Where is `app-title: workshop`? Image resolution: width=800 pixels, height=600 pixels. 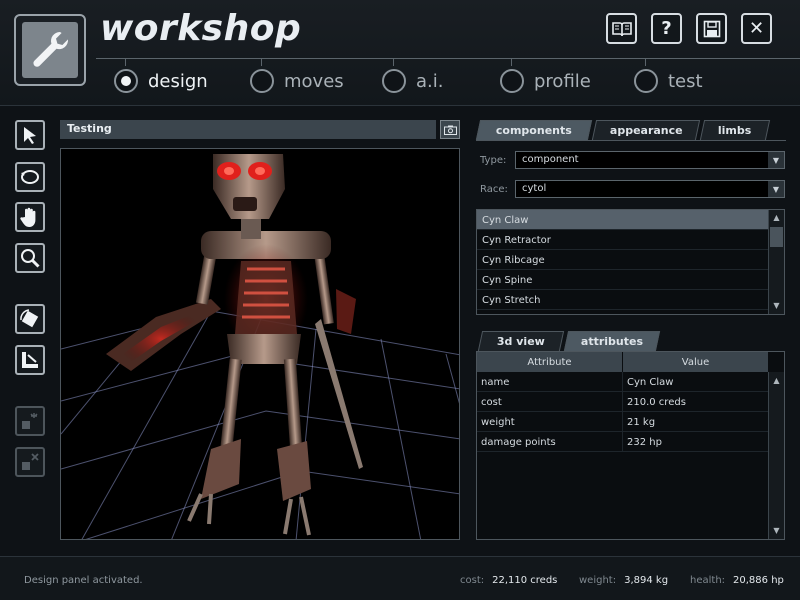
app-title: workshop is located at coordinates (201, 28).